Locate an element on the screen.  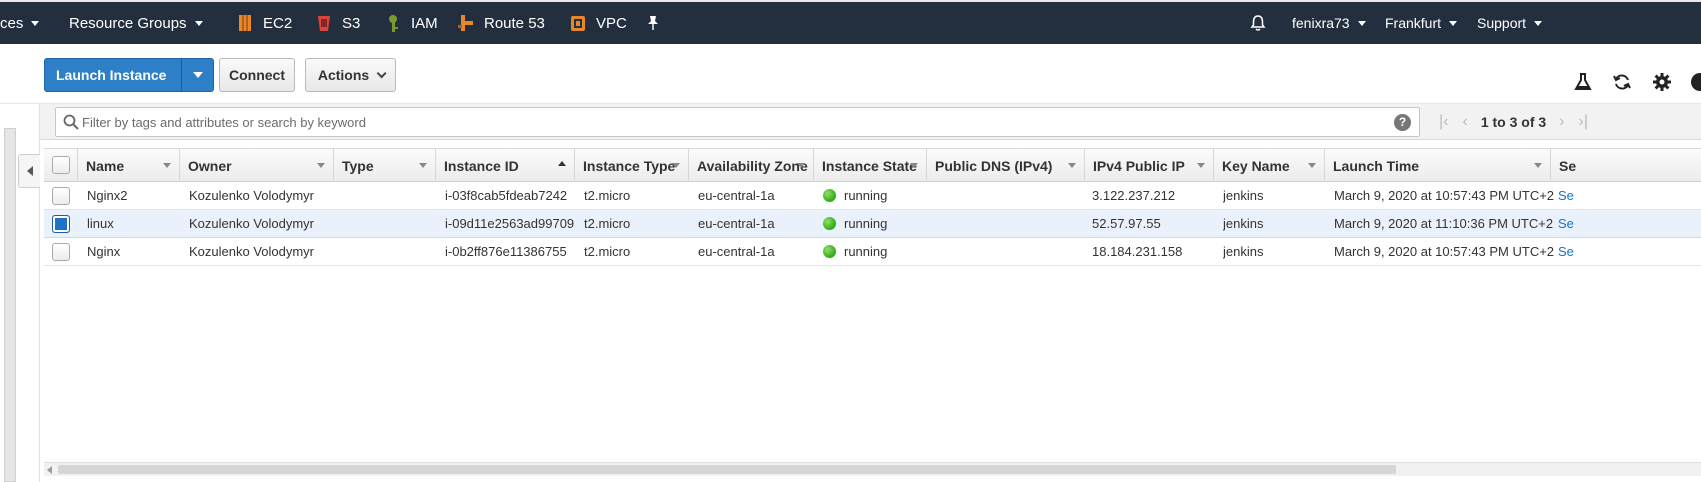
iam-icon is located at coordinates (393, 23).